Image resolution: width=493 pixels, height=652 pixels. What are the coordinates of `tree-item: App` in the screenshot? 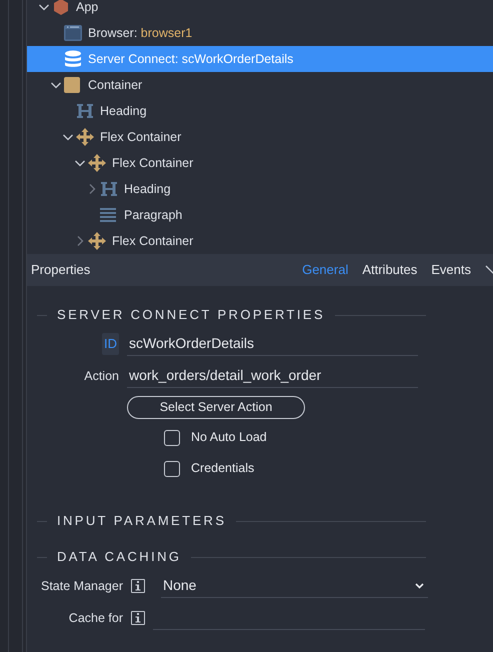 It's located at (260, 10).